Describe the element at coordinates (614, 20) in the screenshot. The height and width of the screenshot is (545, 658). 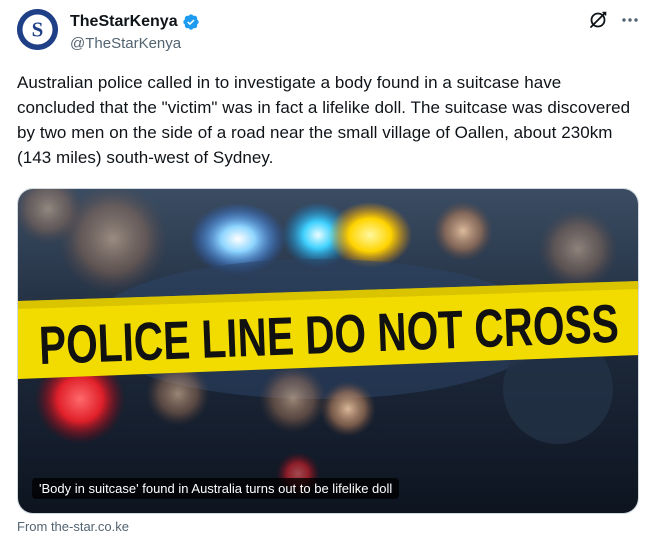
I see `tweet-actions` at that location.